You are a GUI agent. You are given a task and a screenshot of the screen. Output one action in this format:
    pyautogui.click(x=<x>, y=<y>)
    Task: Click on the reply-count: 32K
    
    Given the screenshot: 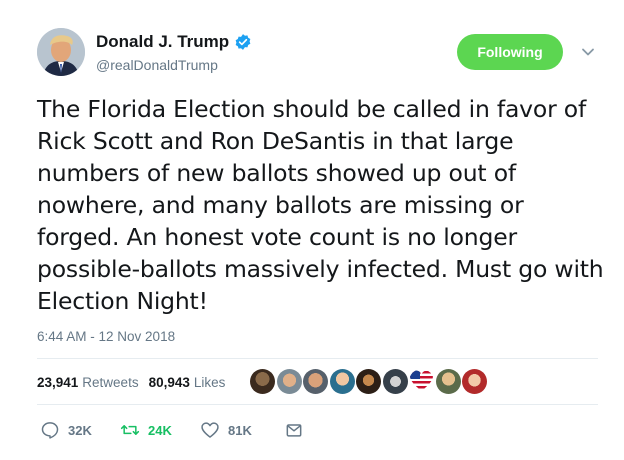 What is the action you would take?
    pyautogui.click(x=80, y=430)
    